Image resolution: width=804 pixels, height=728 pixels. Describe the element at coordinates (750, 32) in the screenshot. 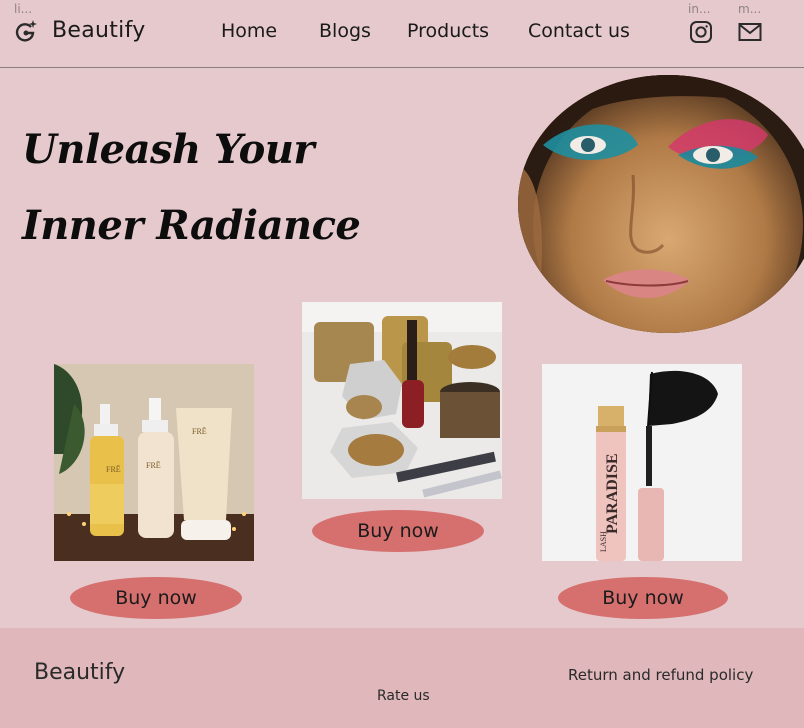

I see `mail-icon` at that location.